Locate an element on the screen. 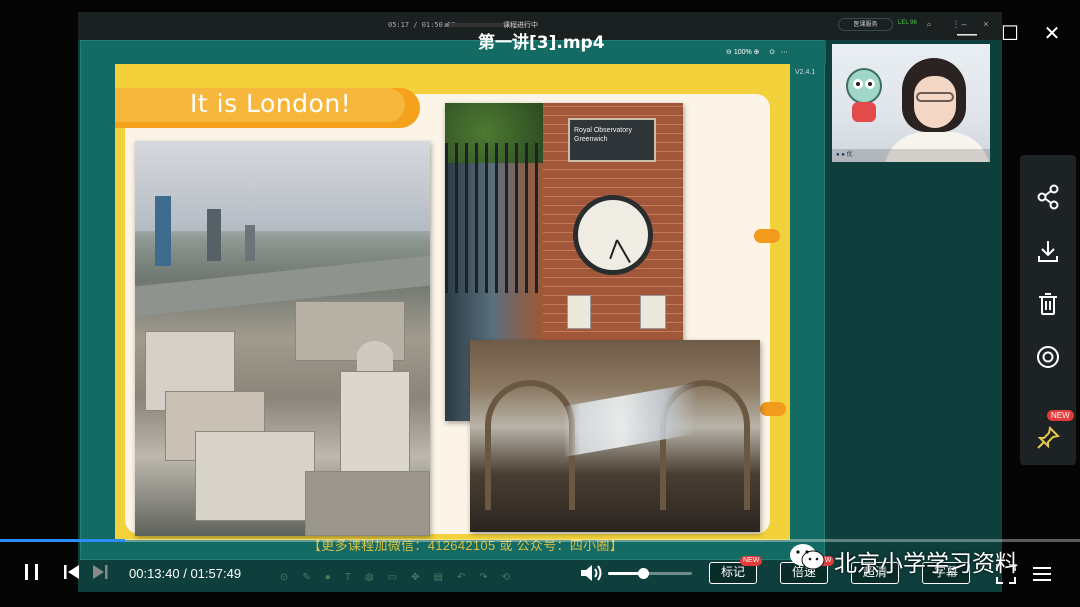 The width and height of the screenshot is (1080, 607). photo-dome is located at coordinates (375, 356).